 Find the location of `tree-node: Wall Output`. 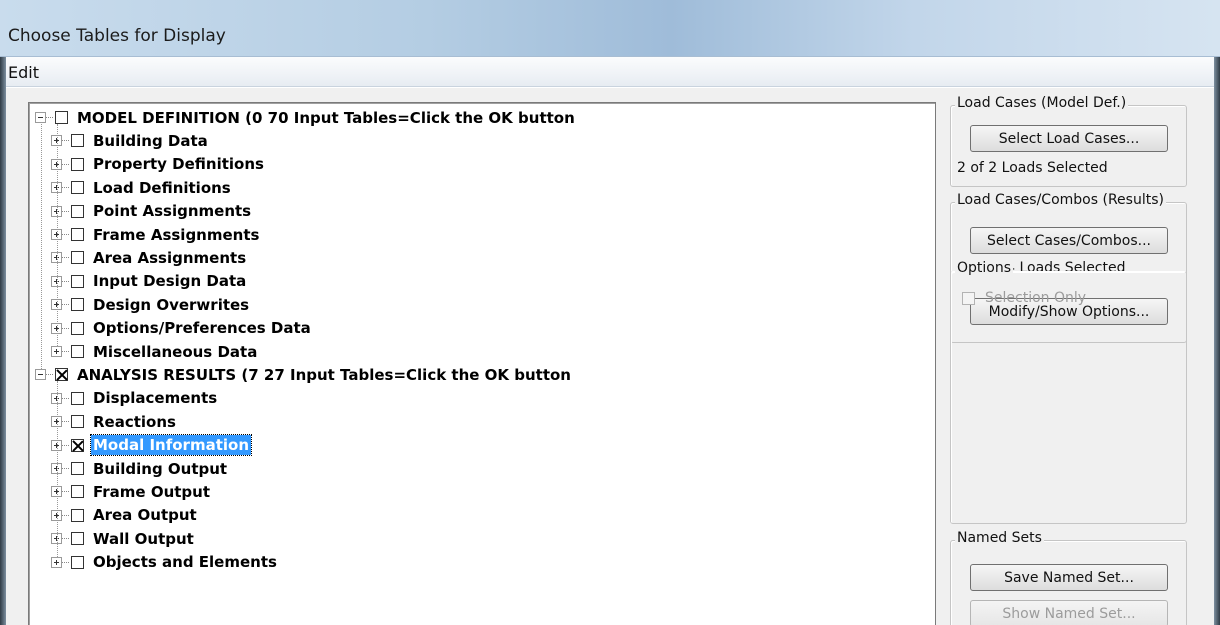

tree-node: Wall Output is located at coordinates (123, 538).